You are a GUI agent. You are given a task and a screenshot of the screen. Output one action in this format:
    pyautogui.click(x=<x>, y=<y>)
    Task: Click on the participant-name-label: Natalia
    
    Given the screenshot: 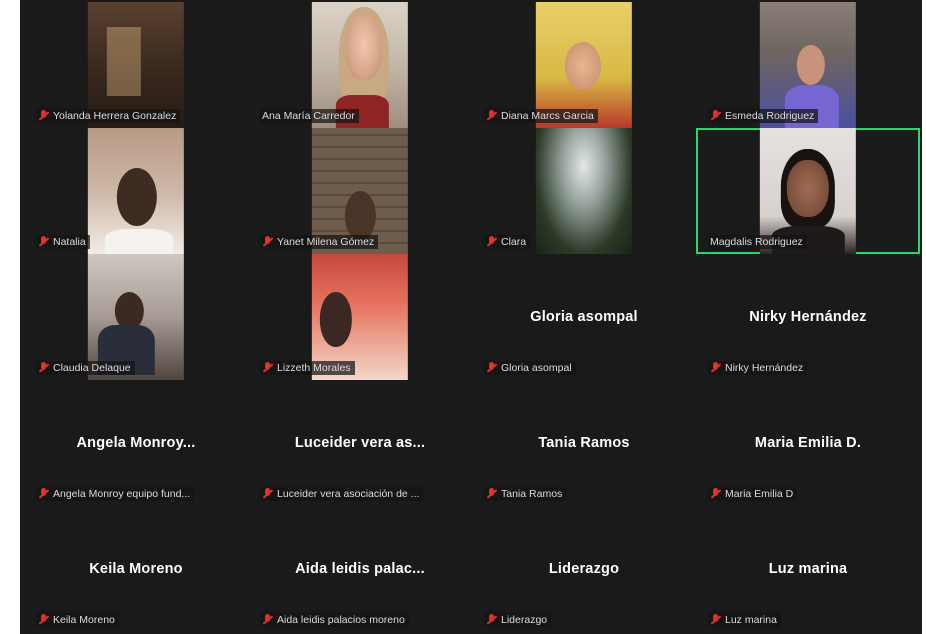 What is the action you would take?
    pyautogui.click(x=63, y=242)
    